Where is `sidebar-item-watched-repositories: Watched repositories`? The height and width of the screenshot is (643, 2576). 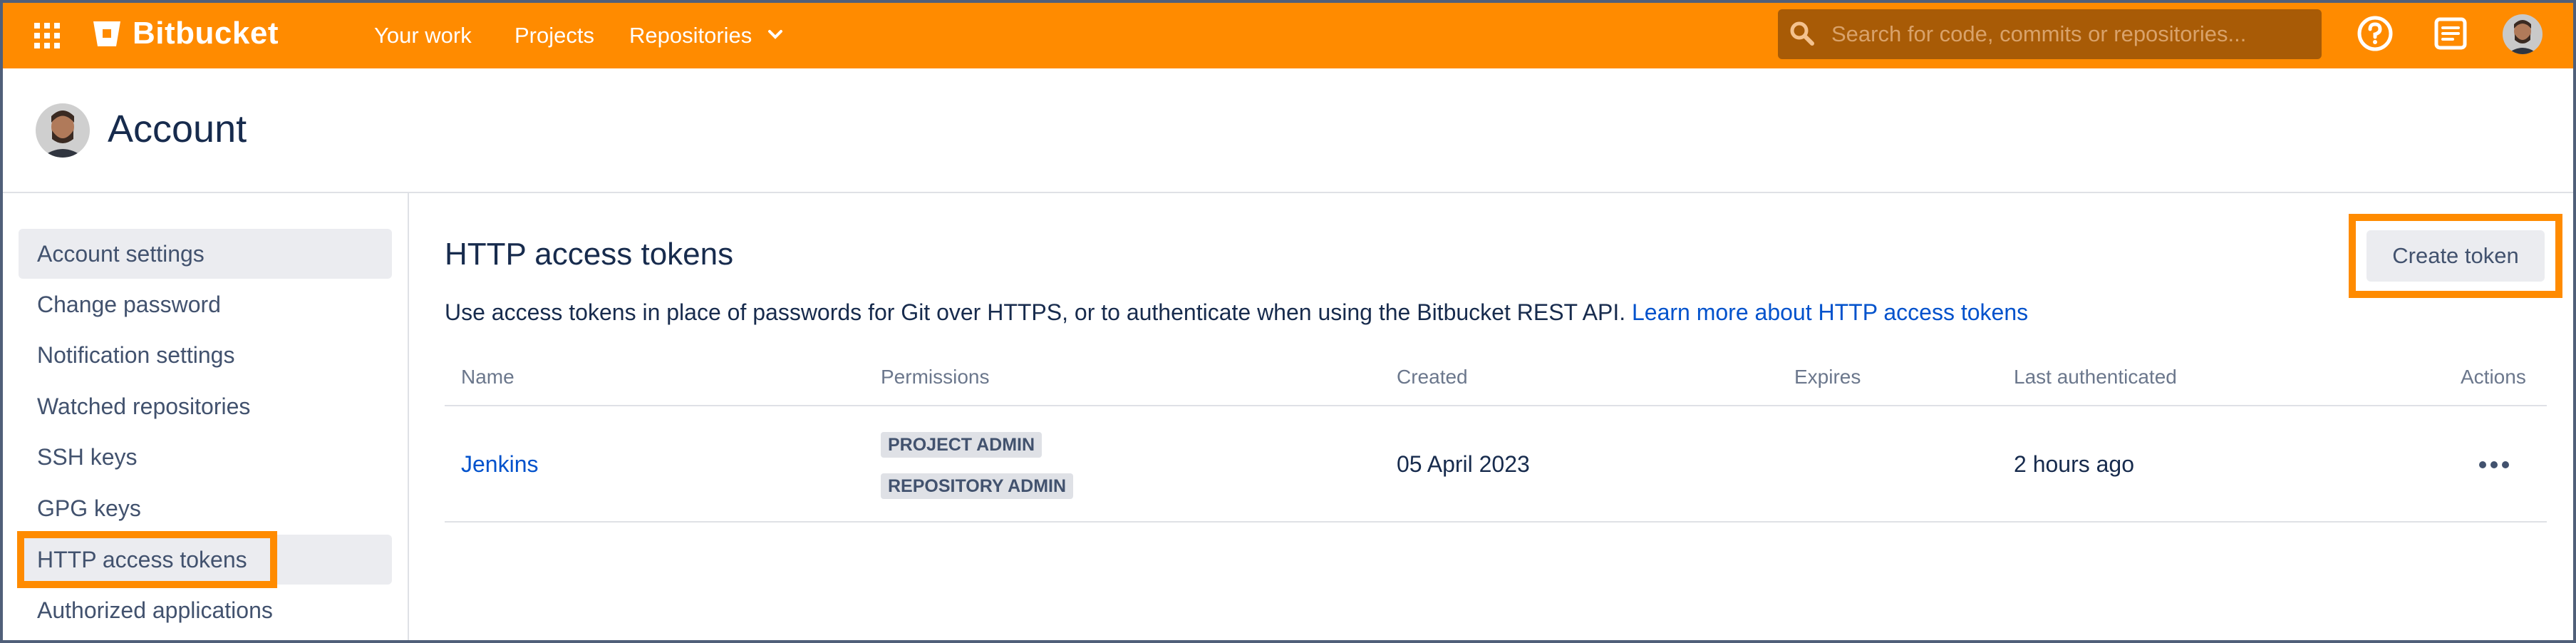
sidebar-item-watched-repositories: Watched repositories is located at coordinates (206, 406).